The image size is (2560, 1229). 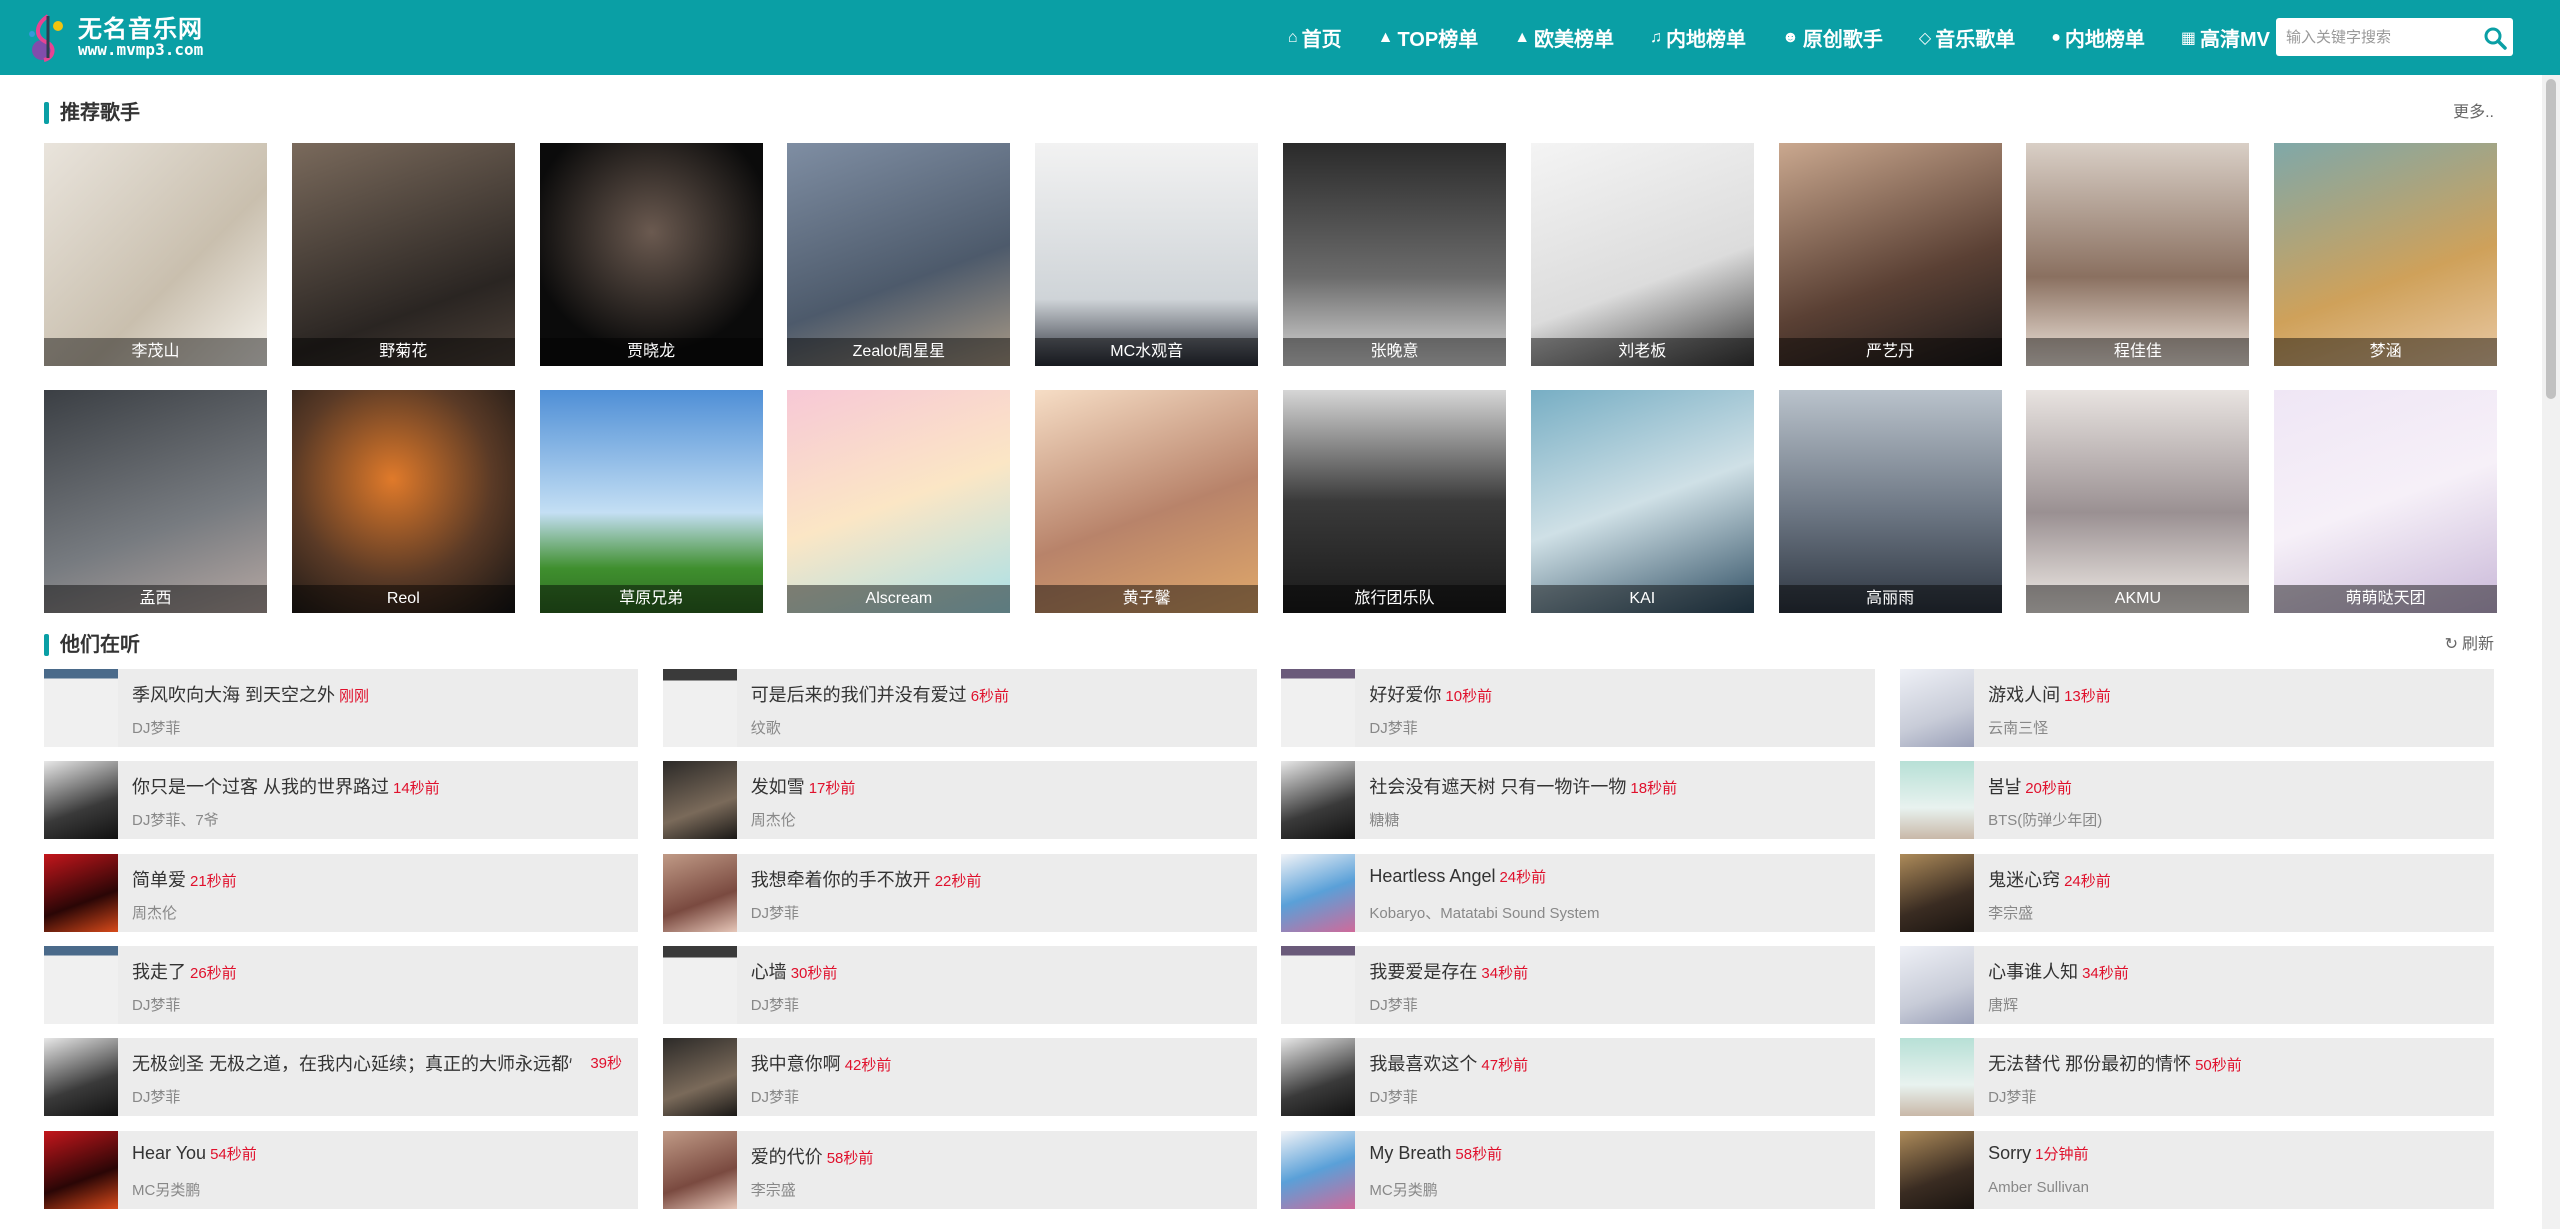 What do you see at coordinates (341, 1077) in the screenshot?
I see `listening-item: 39秒 无极剑圣 无极之道，在我内心延续；真正的大师永远都怀 DJ梦菲` at bounding box center [341, 1077].